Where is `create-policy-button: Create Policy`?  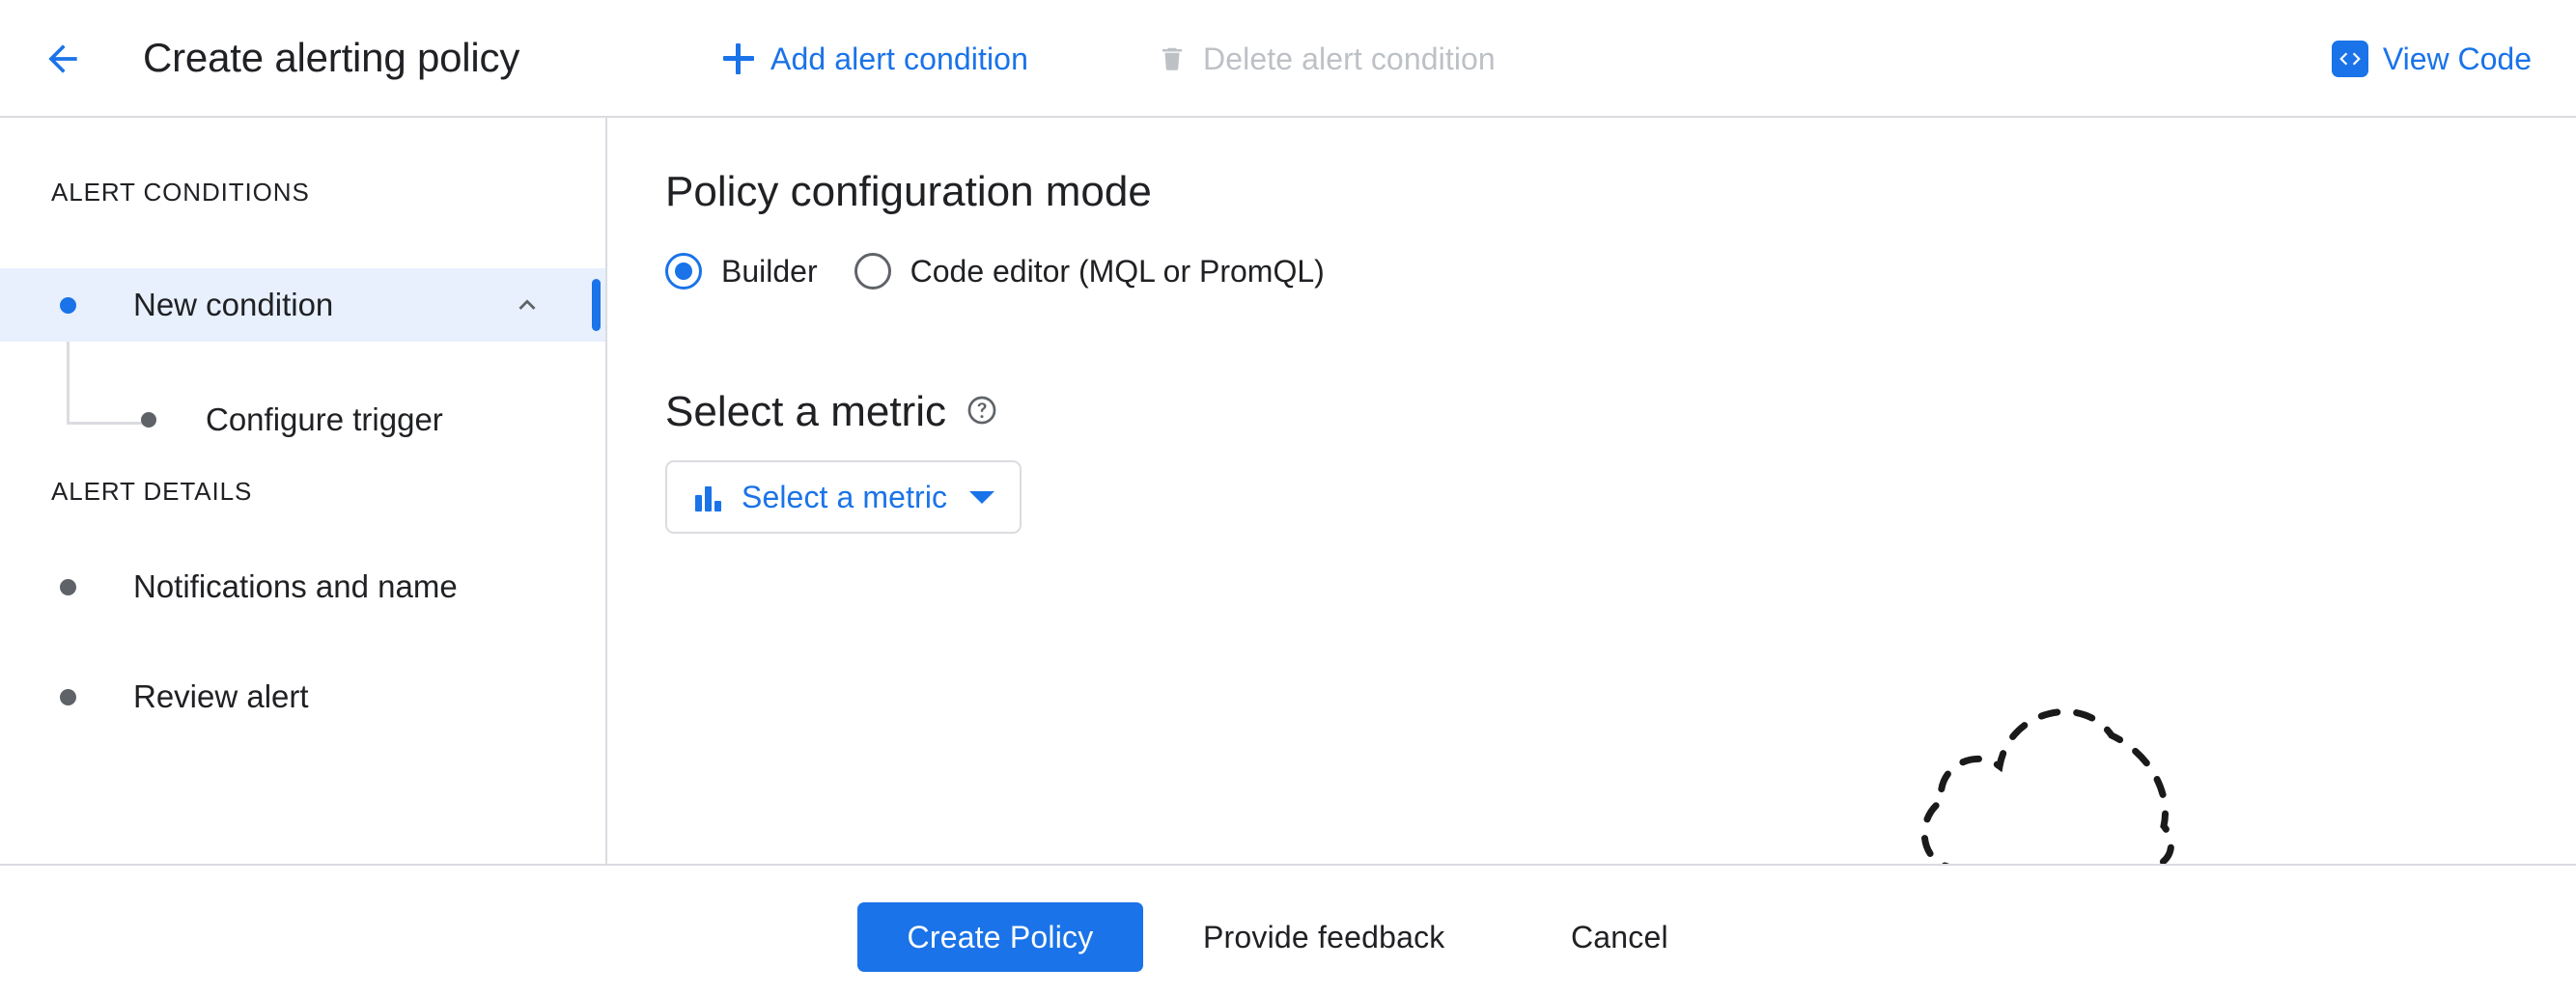
create-policy-button: Create Policy is located at coordinates (1000, 937).